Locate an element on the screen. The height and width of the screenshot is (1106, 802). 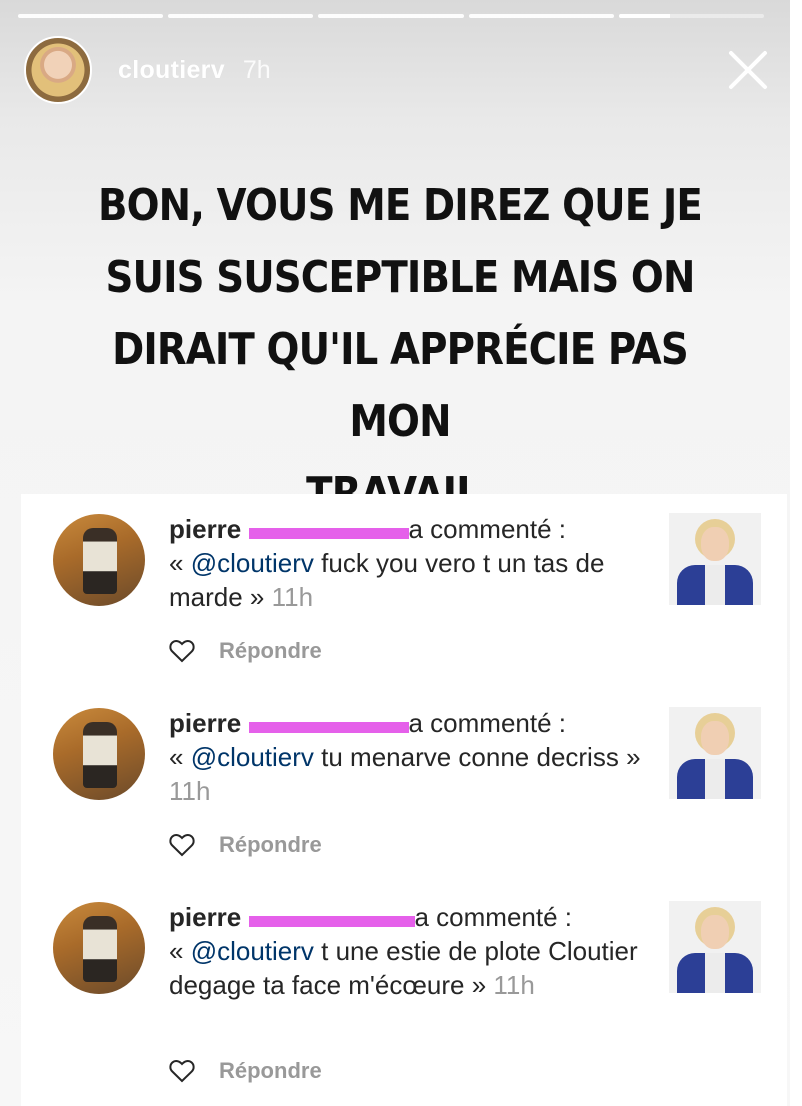
story-time: 7h is located at coordinates (256, 69).